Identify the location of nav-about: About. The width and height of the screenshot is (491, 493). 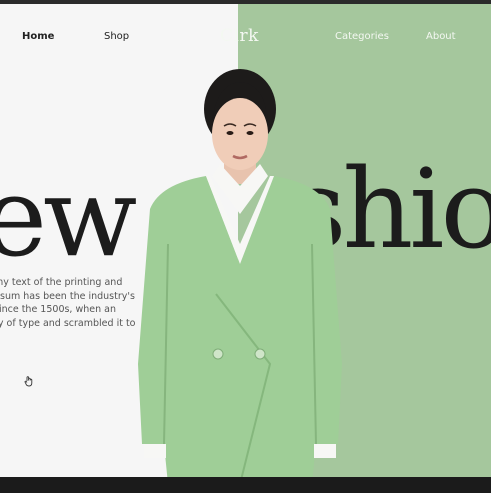
(441, 36).